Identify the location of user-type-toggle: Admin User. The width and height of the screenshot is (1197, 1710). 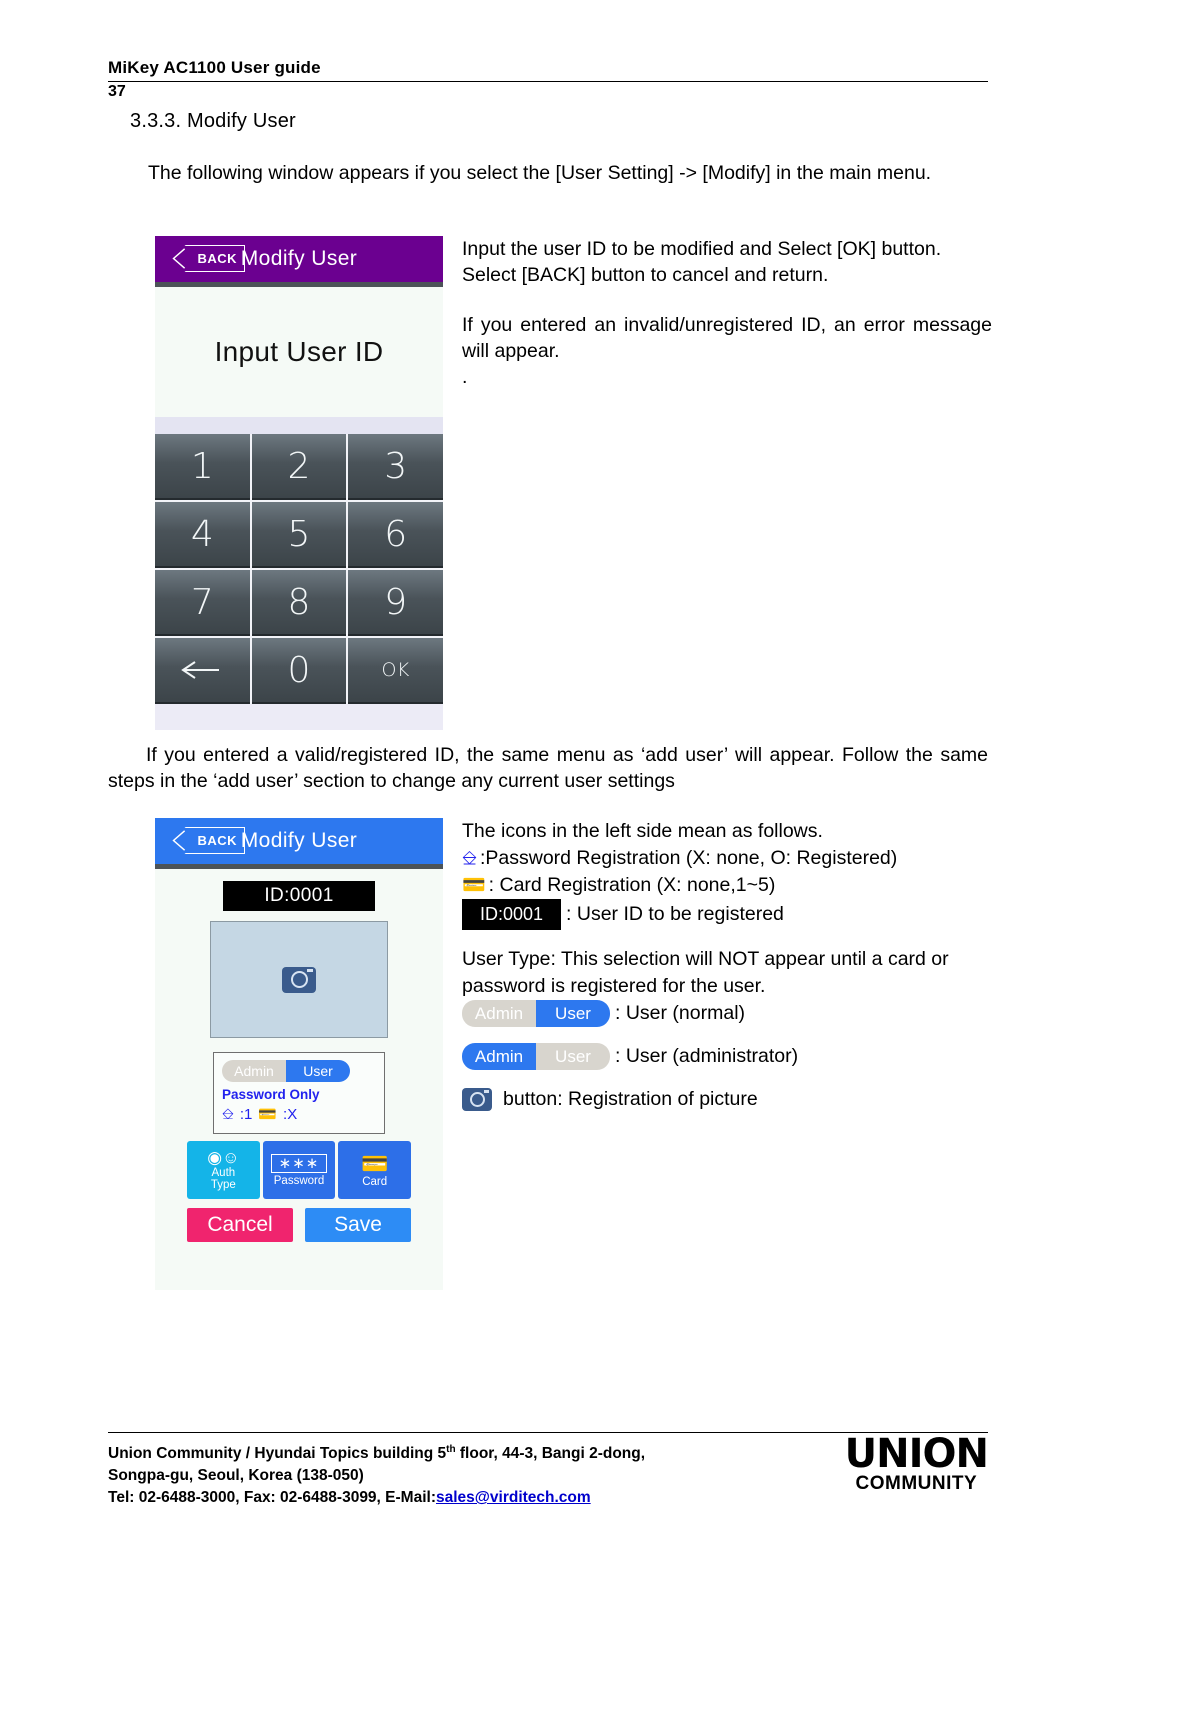
(286, 1071).